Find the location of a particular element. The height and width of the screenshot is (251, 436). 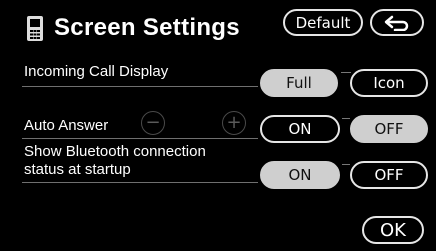

bluetooth-status-on-button: ON is located at coordinates (300, 175).